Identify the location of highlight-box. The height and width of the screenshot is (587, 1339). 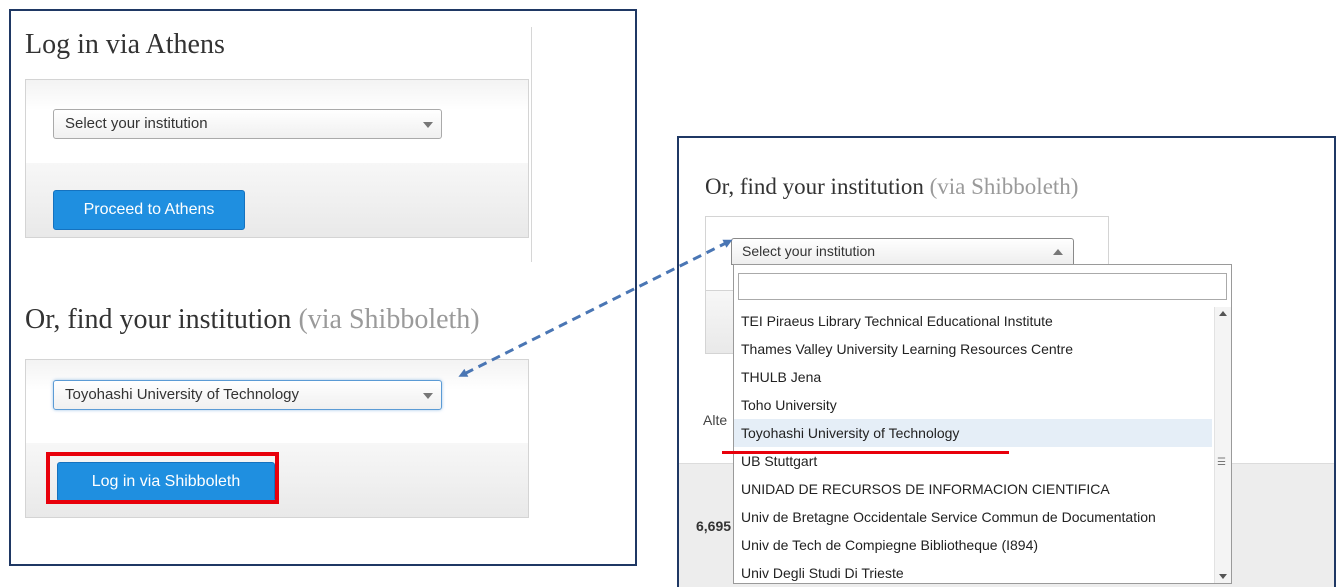
(162, 478).